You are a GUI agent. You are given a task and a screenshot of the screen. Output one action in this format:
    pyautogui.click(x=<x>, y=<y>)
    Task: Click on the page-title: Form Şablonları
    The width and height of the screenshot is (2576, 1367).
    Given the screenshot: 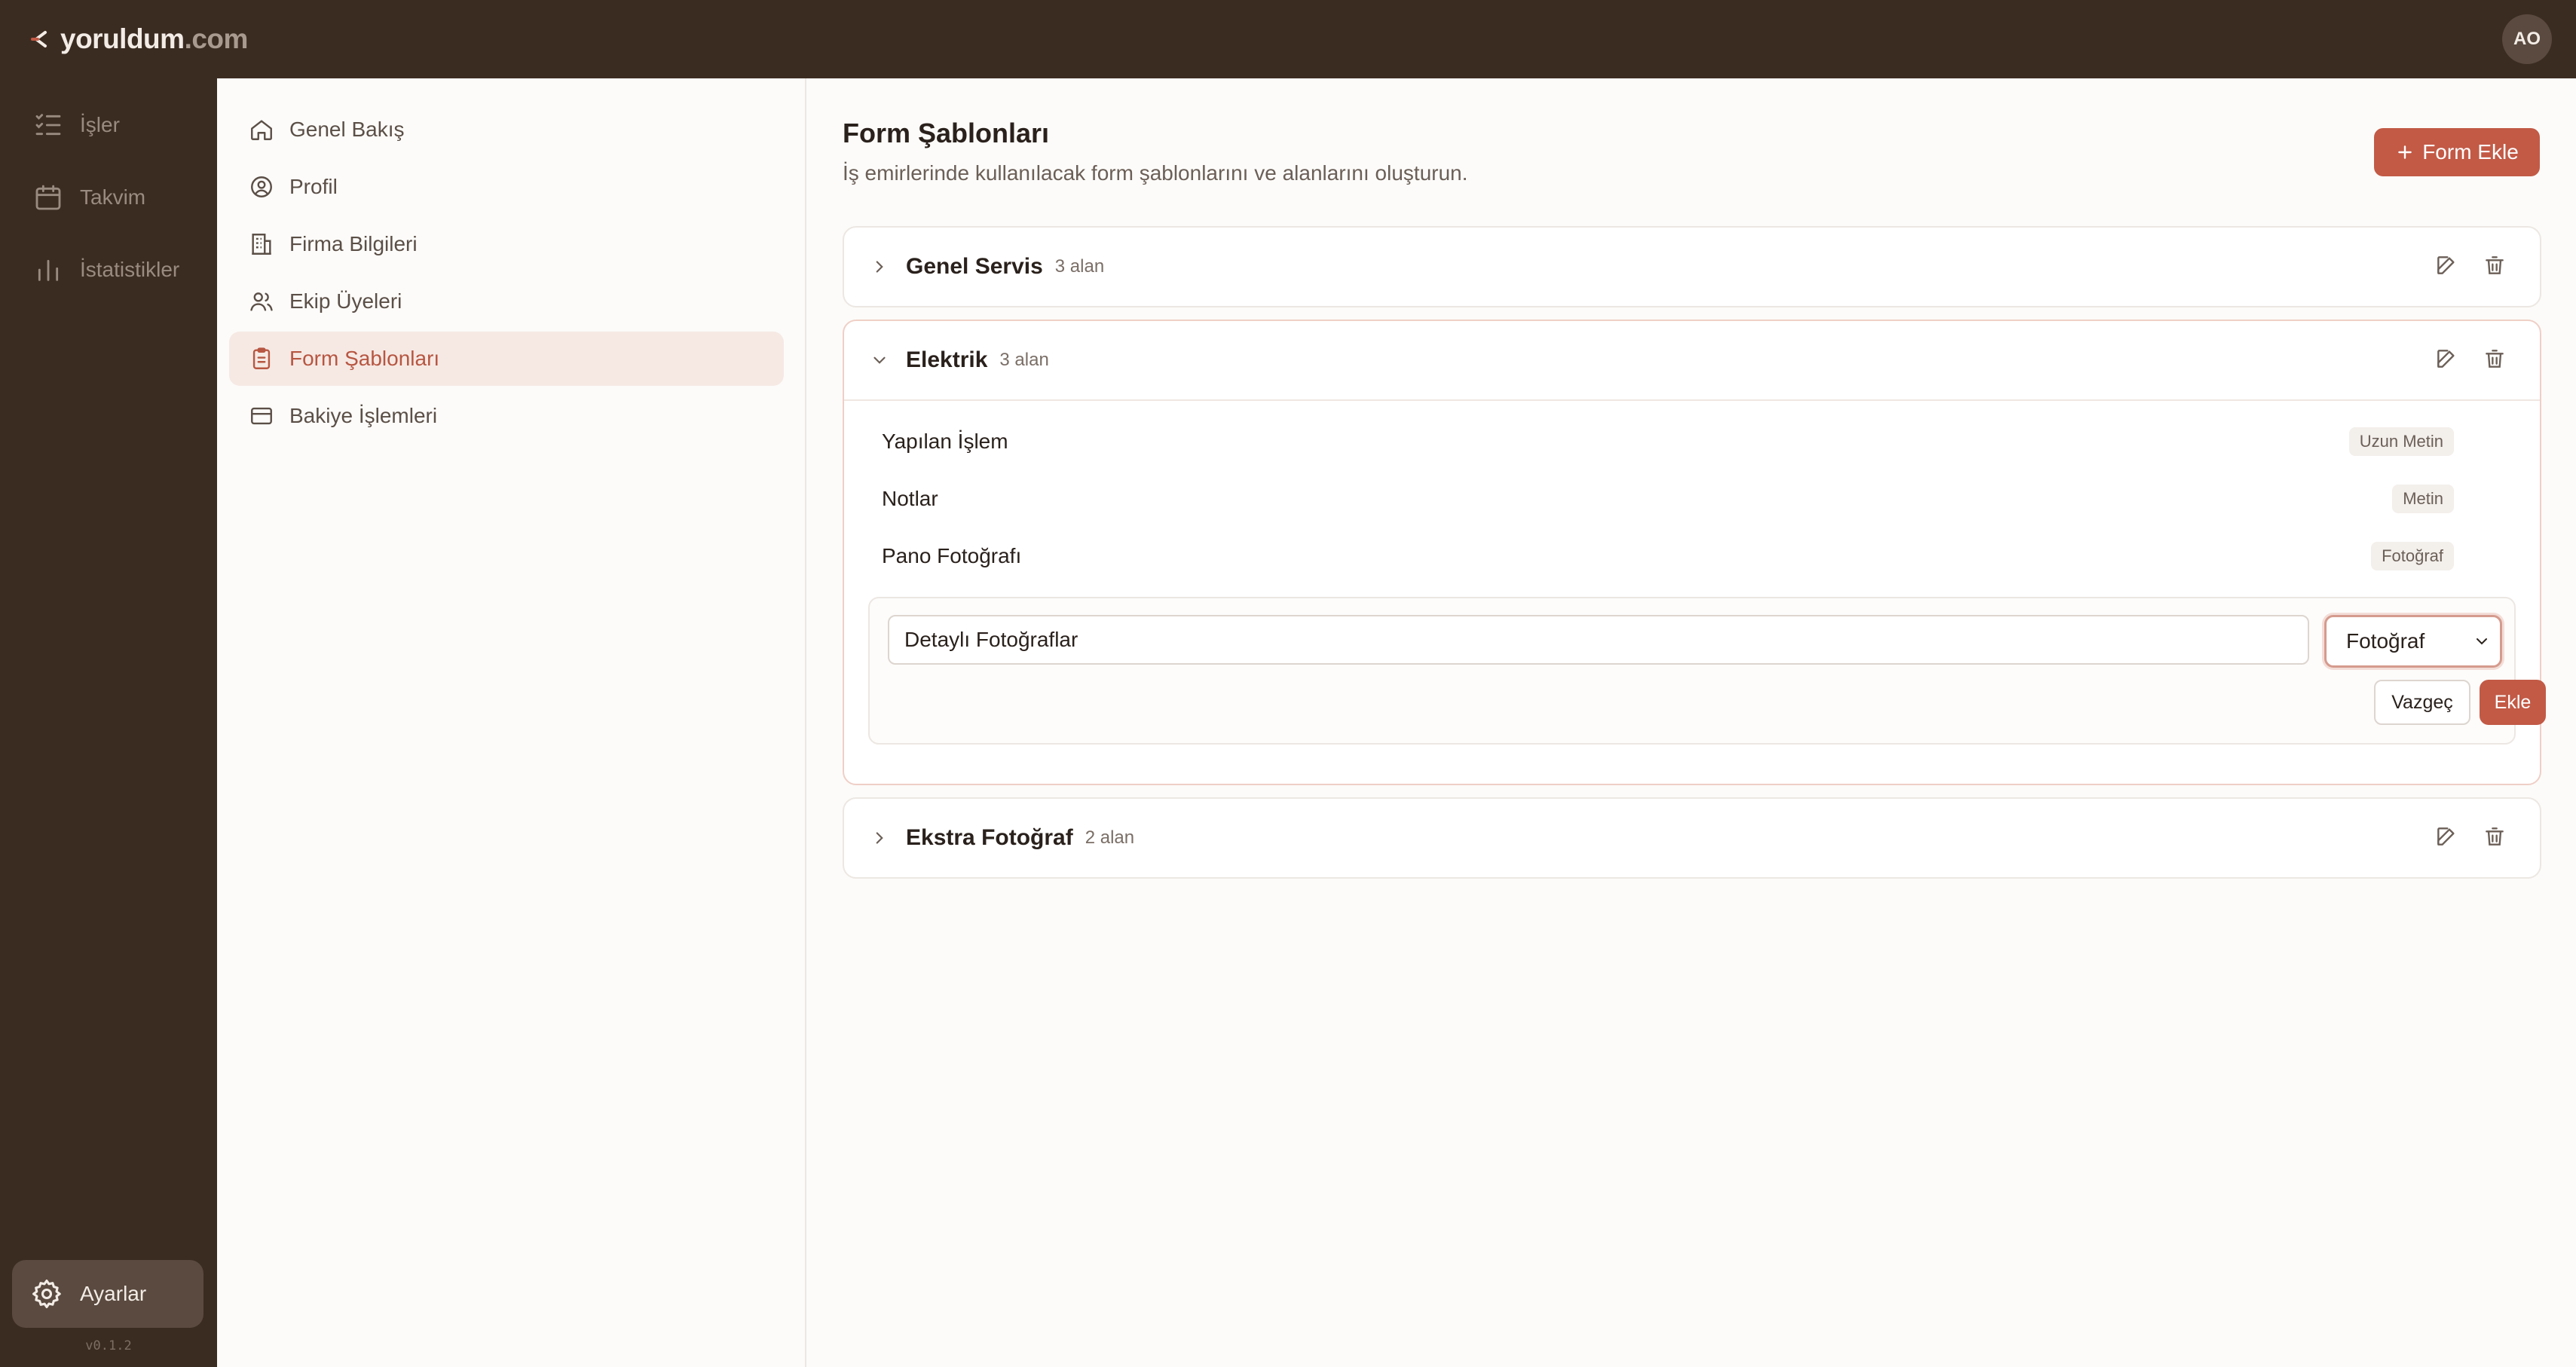 What is the action you would take?
    pyautogui.click(x=946, y=133)
    